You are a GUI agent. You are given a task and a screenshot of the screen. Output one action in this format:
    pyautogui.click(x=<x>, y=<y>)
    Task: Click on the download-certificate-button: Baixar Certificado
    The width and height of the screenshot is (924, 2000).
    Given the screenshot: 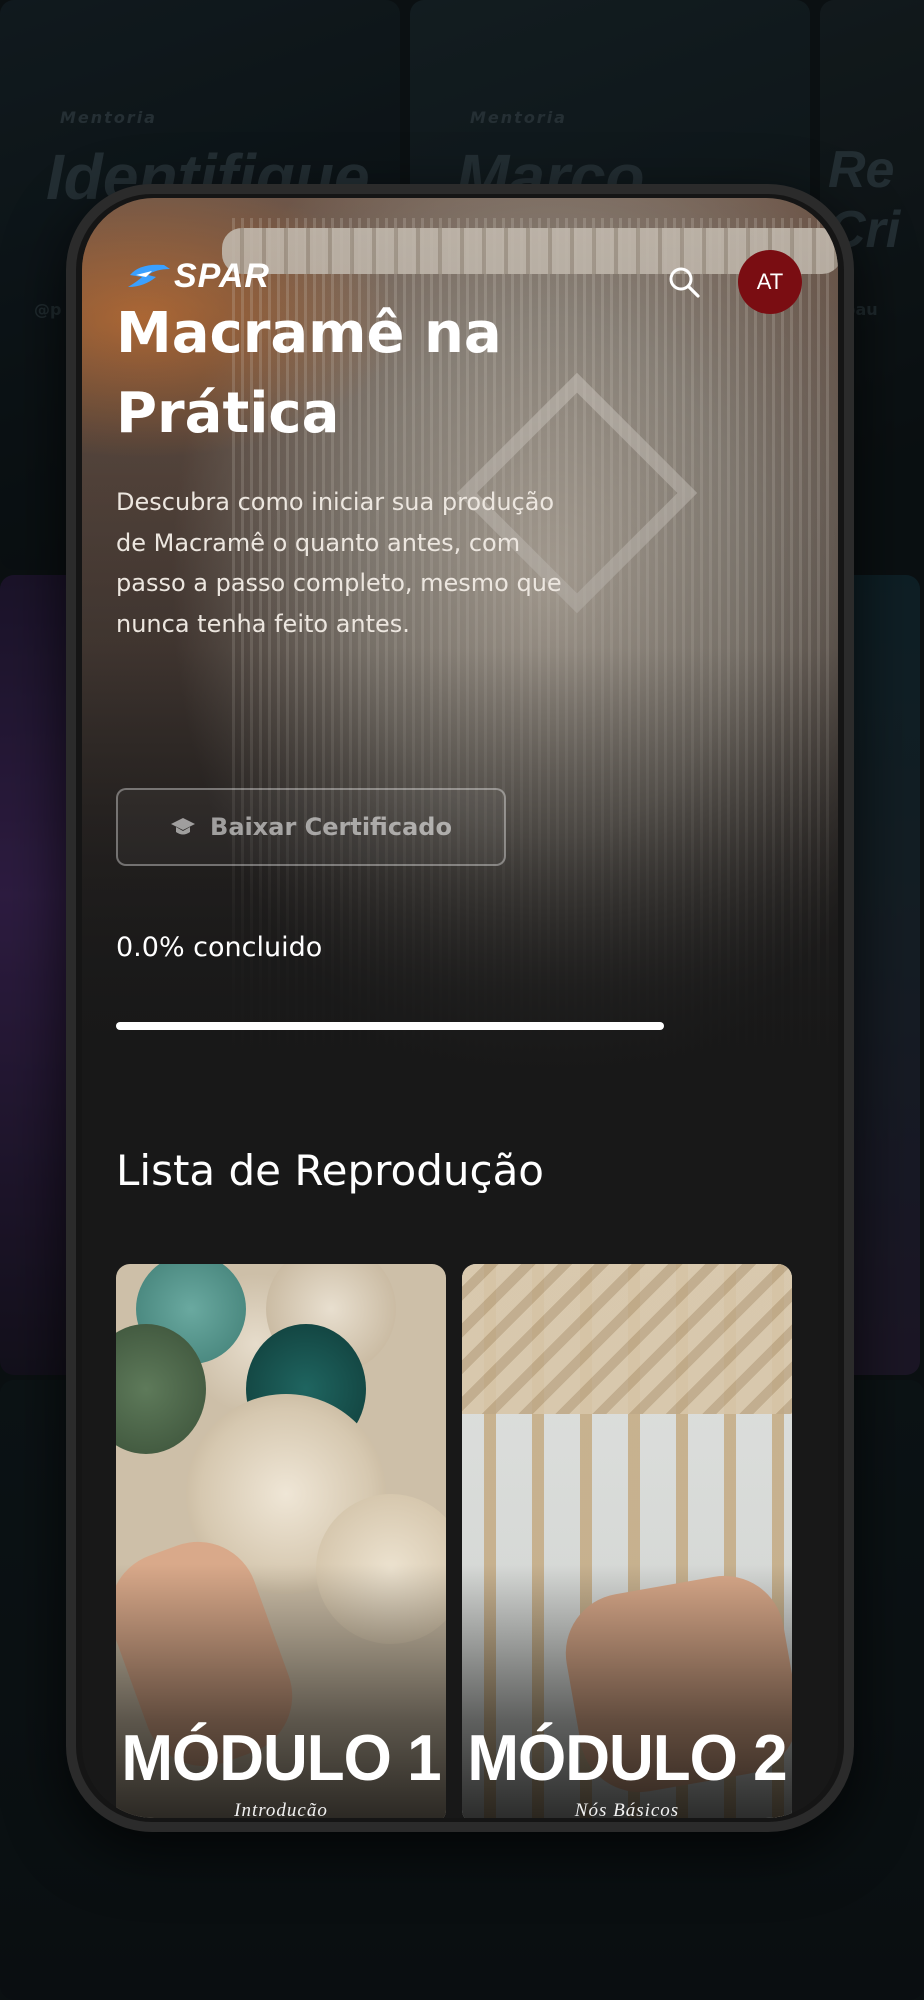 What is the action you would take?
    pyautogui.click(x=311, y=827)
    